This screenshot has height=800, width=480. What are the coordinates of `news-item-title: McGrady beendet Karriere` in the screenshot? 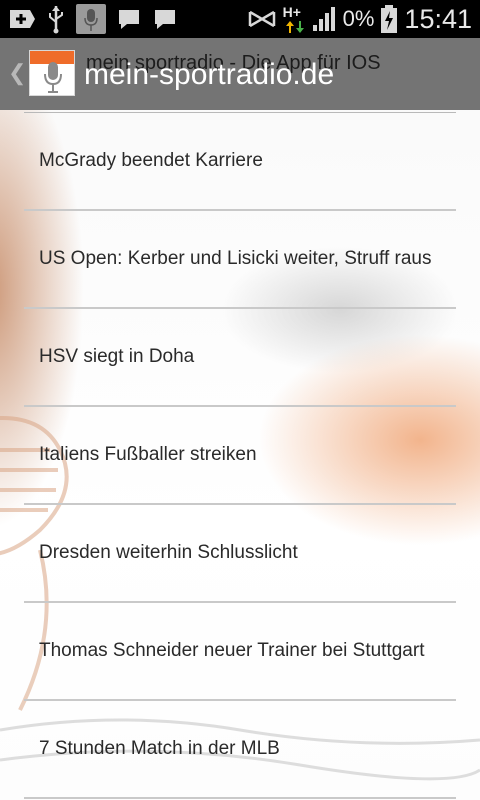 It's located at (151, 160).